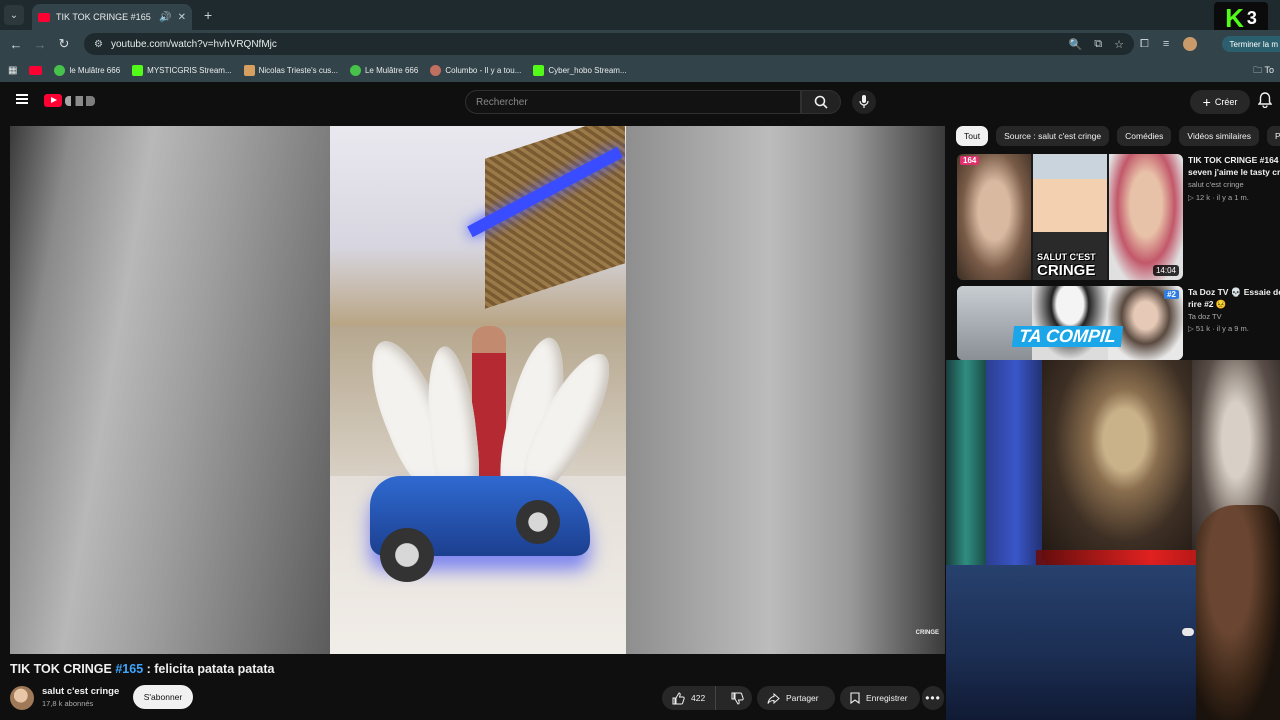 This screenshot has height=720, width=1280. I want to click on site-info-icon: ⚙, so click(98, 44).